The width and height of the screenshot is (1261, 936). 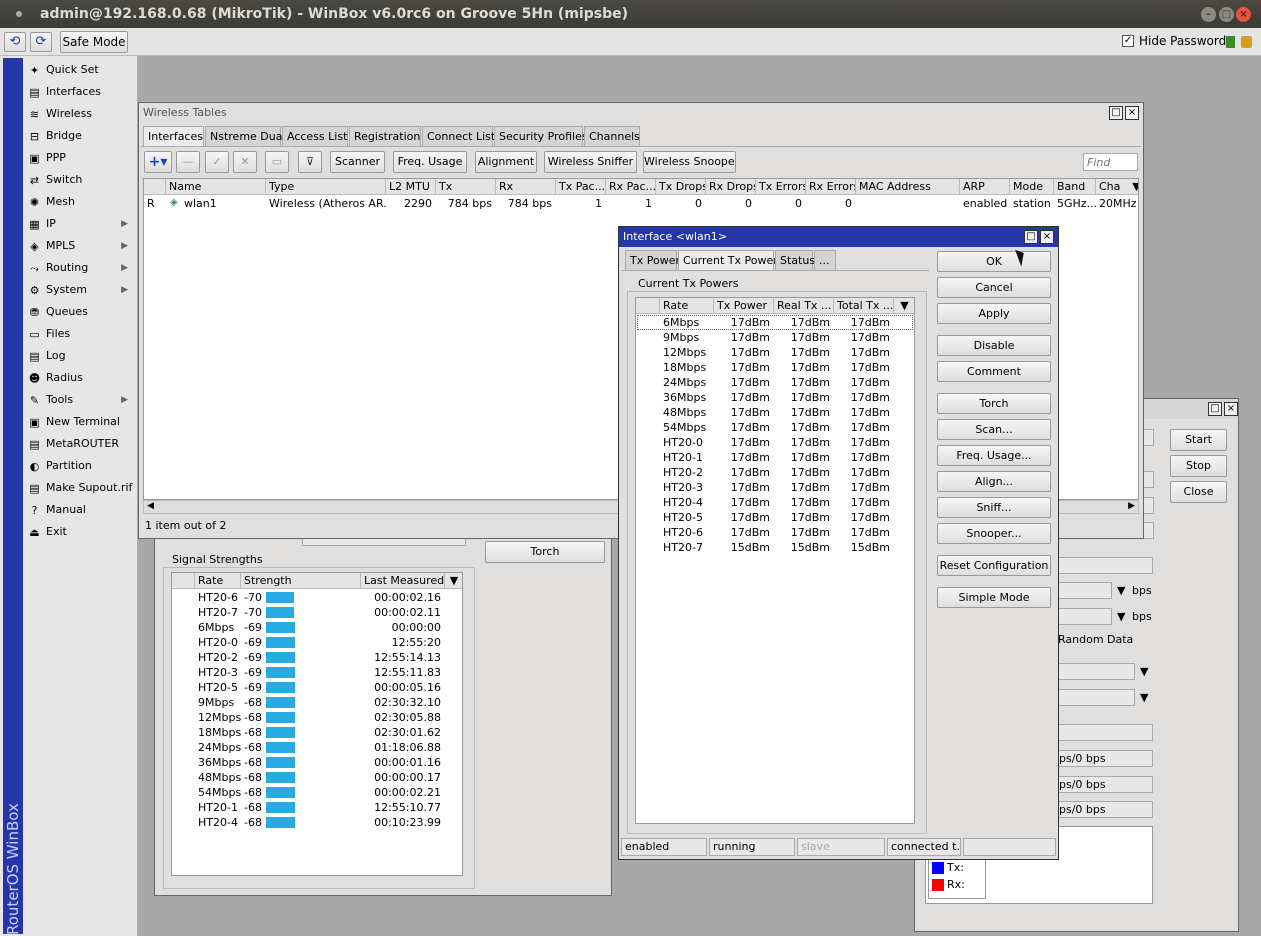 I want to click on comment-icon: ▭, so click(x=277, y=162).